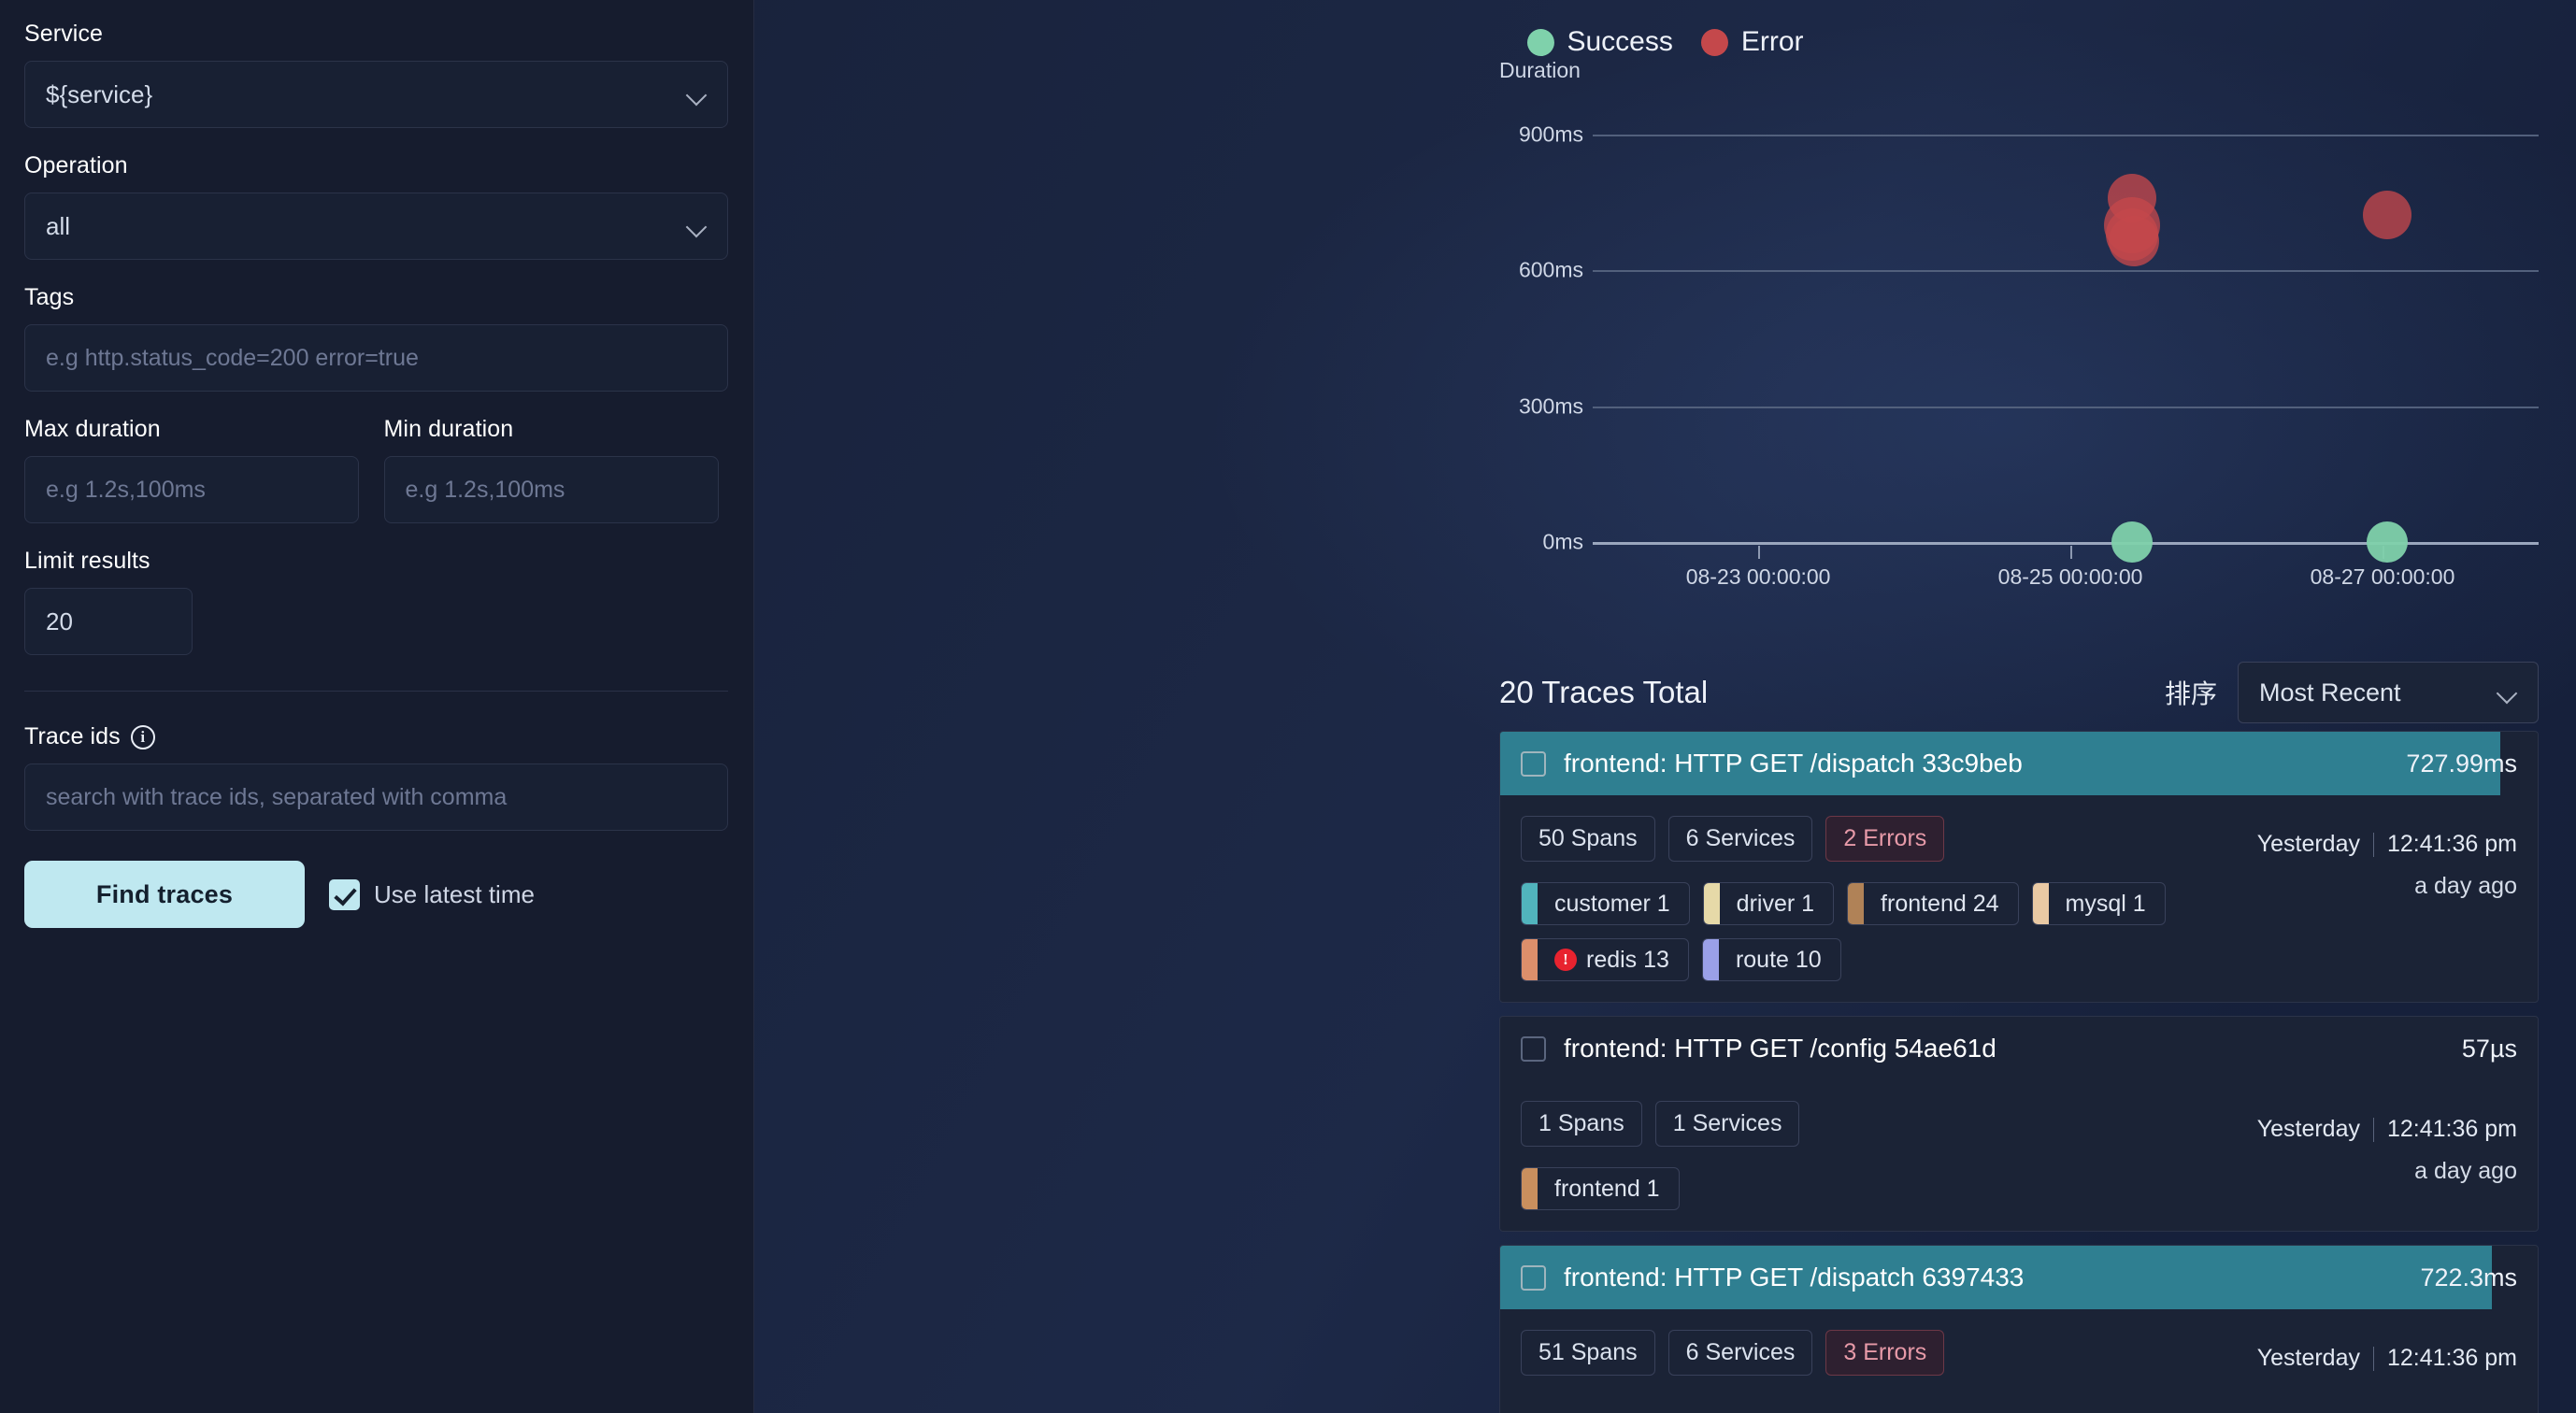  What do you see at coordinates (1665, 692) in the screenshot?
I see `results-header: 20 Traces Total 排序 Most Recent` at bounding box center [1665, 692].